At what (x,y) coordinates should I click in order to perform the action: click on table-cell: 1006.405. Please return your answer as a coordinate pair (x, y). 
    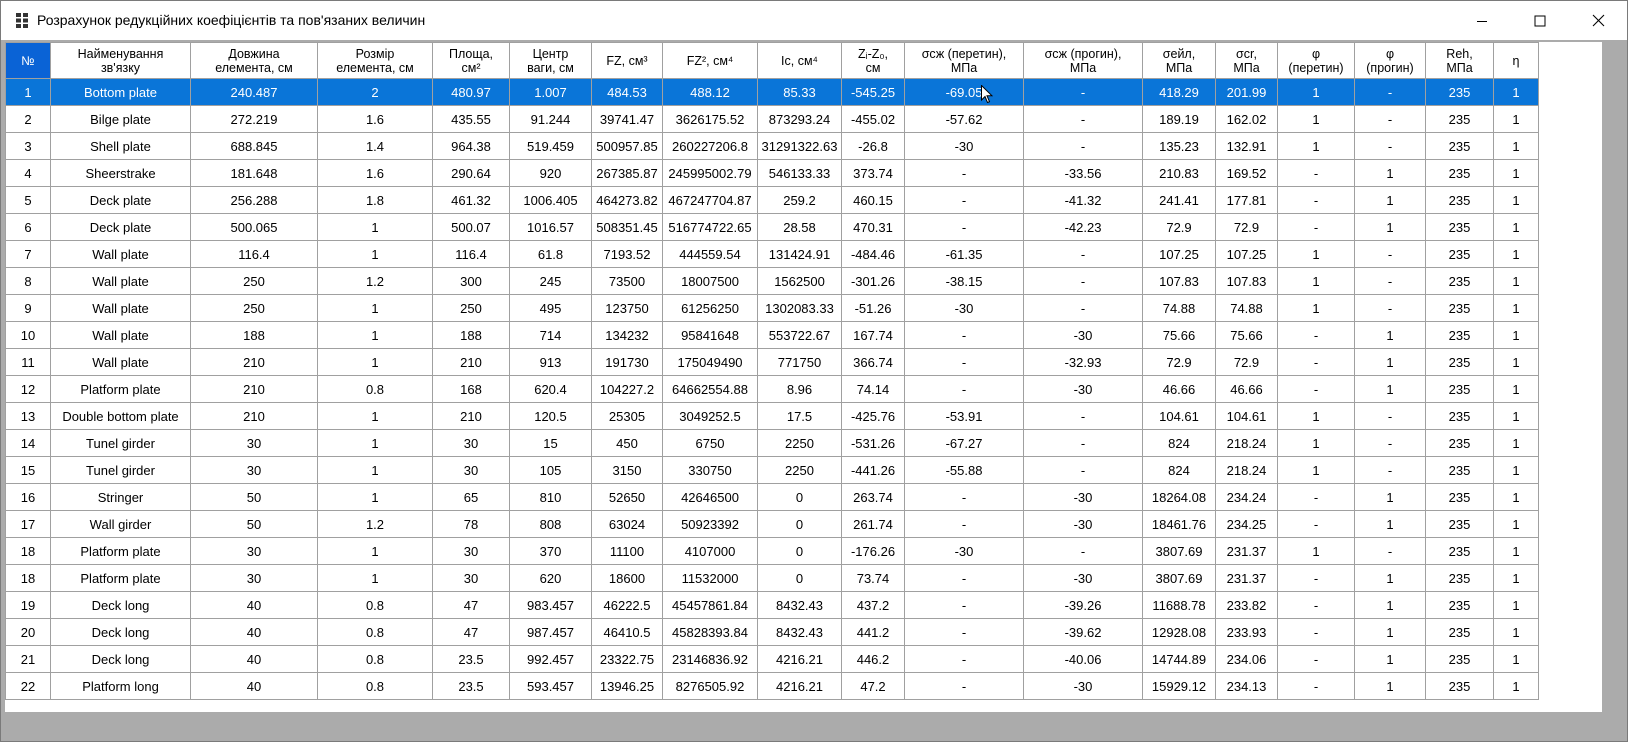
    Looking at the image, I should click on (550, 200).